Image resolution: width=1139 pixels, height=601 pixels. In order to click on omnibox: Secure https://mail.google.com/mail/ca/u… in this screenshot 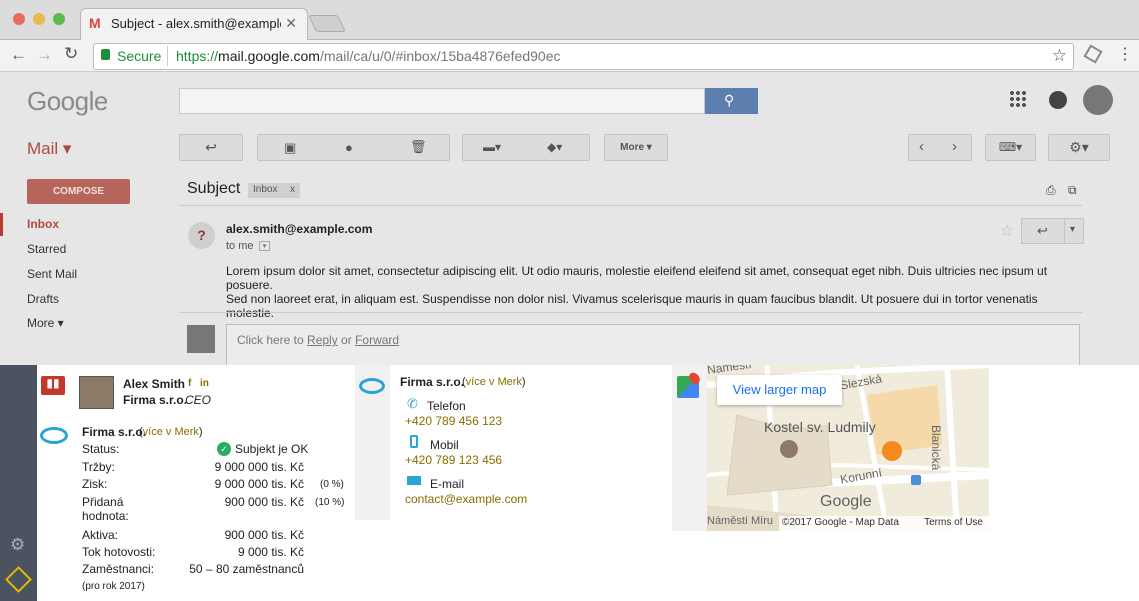, I will do `click(583, 56)`.